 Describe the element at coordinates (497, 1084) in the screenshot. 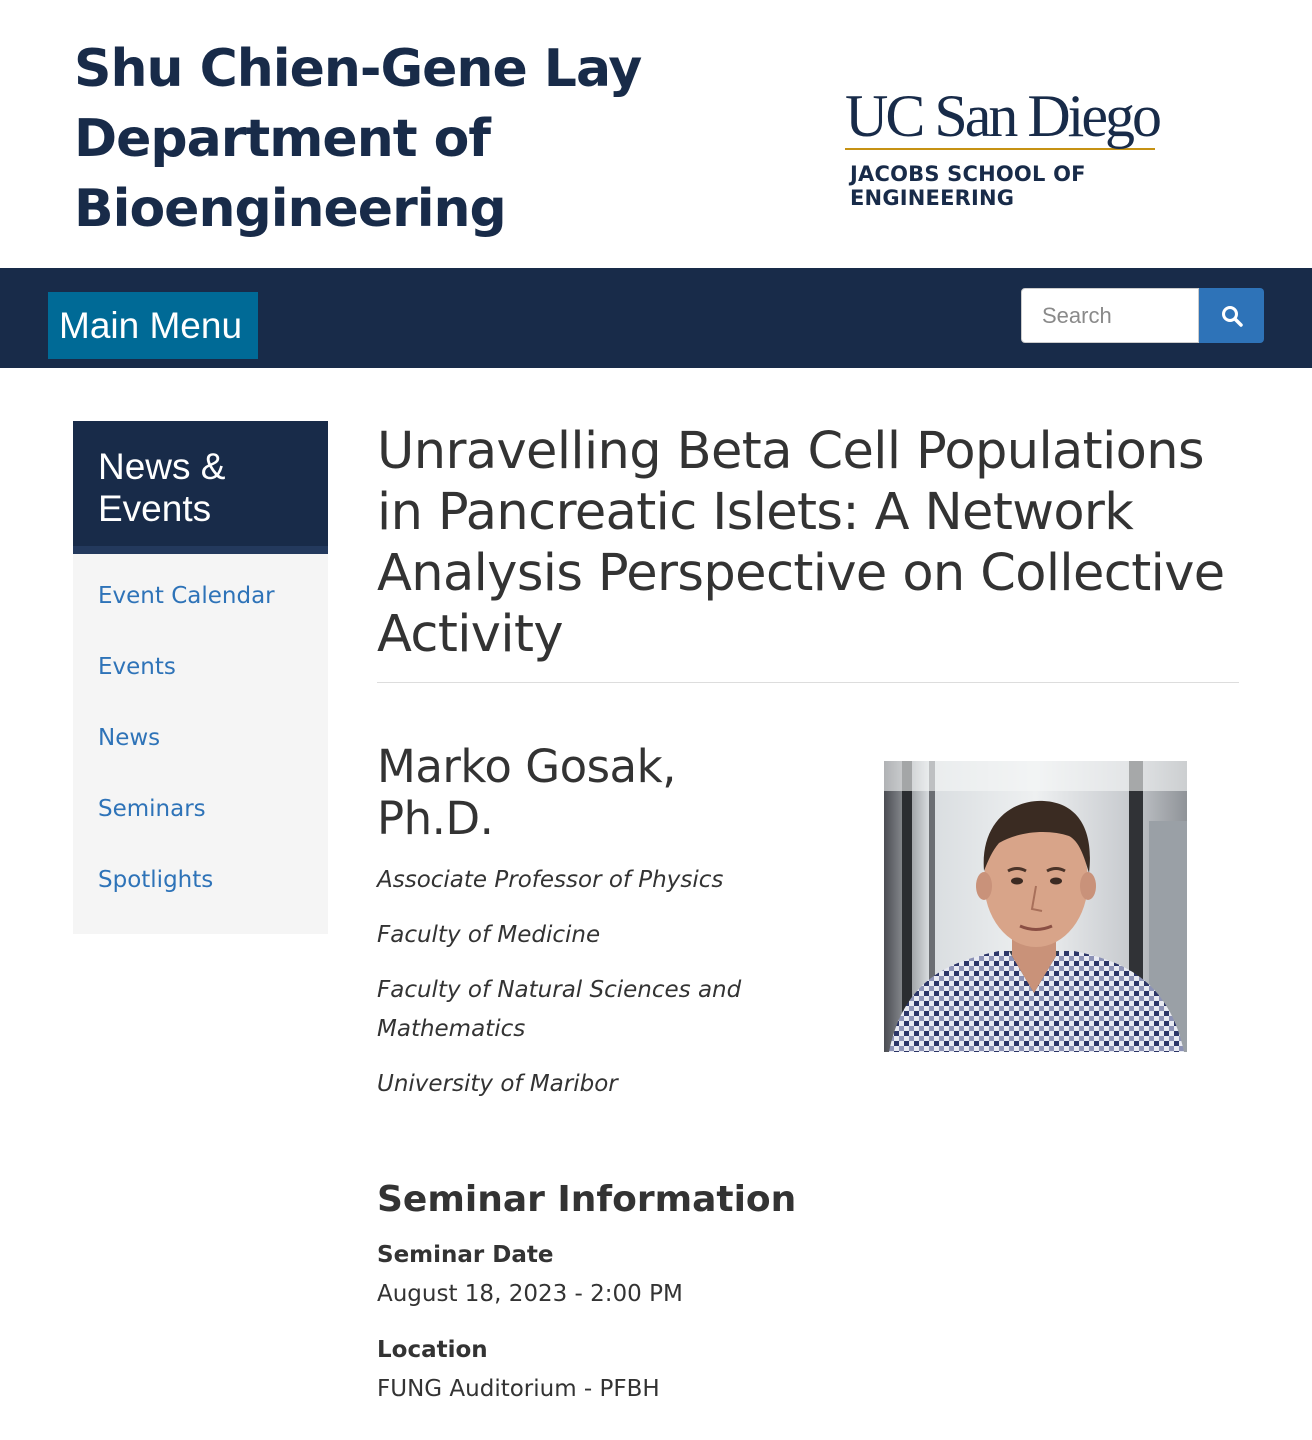

I see `speaker-affiliation: University of Maribor` at that location.